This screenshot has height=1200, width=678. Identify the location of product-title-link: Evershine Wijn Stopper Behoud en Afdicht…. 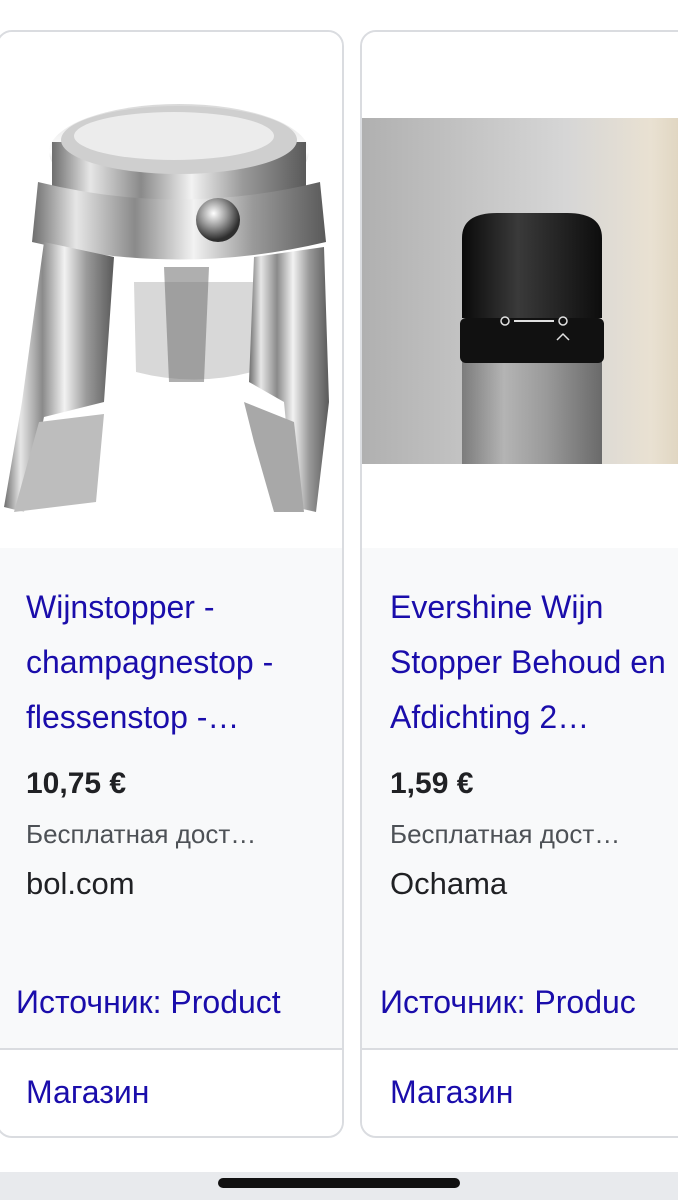
(534, 662).